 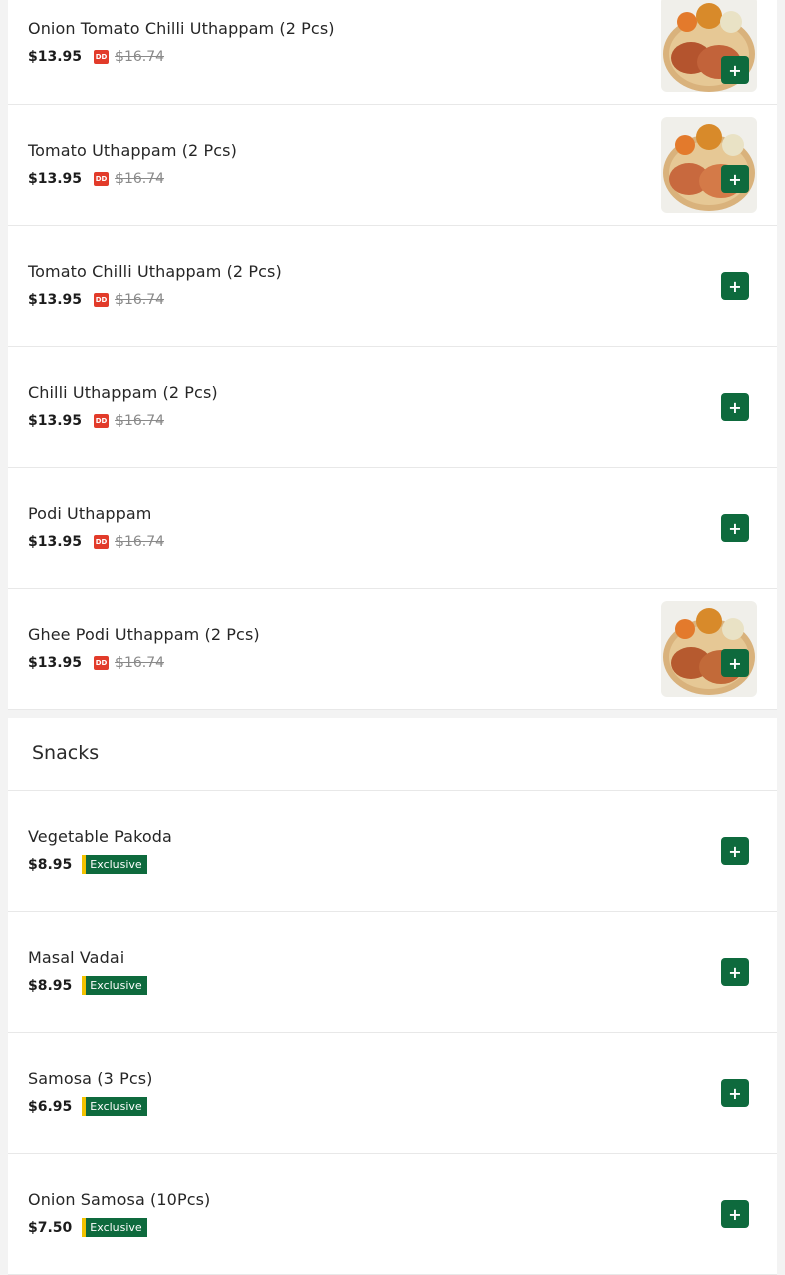 What do you see at coordinates (123, 392) in the screenshot?
I see `item-name: Chilli Uthappam (2 Pcs)` at bounding box center [123, 392].